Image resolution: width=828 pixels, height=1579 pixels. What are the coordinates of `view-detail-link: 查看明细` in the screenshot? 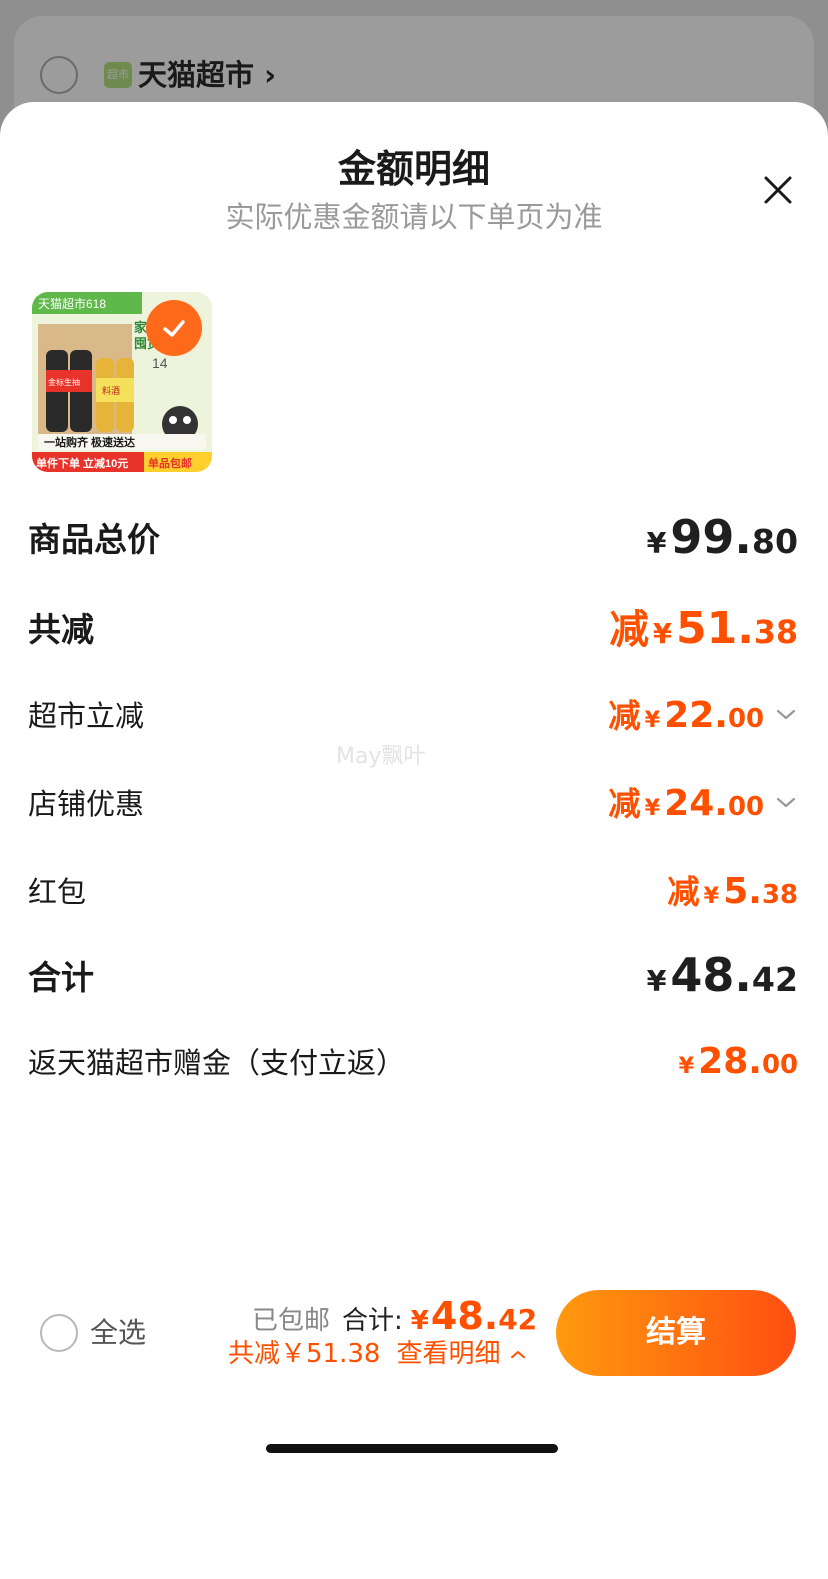 It's located at (461, 1354).